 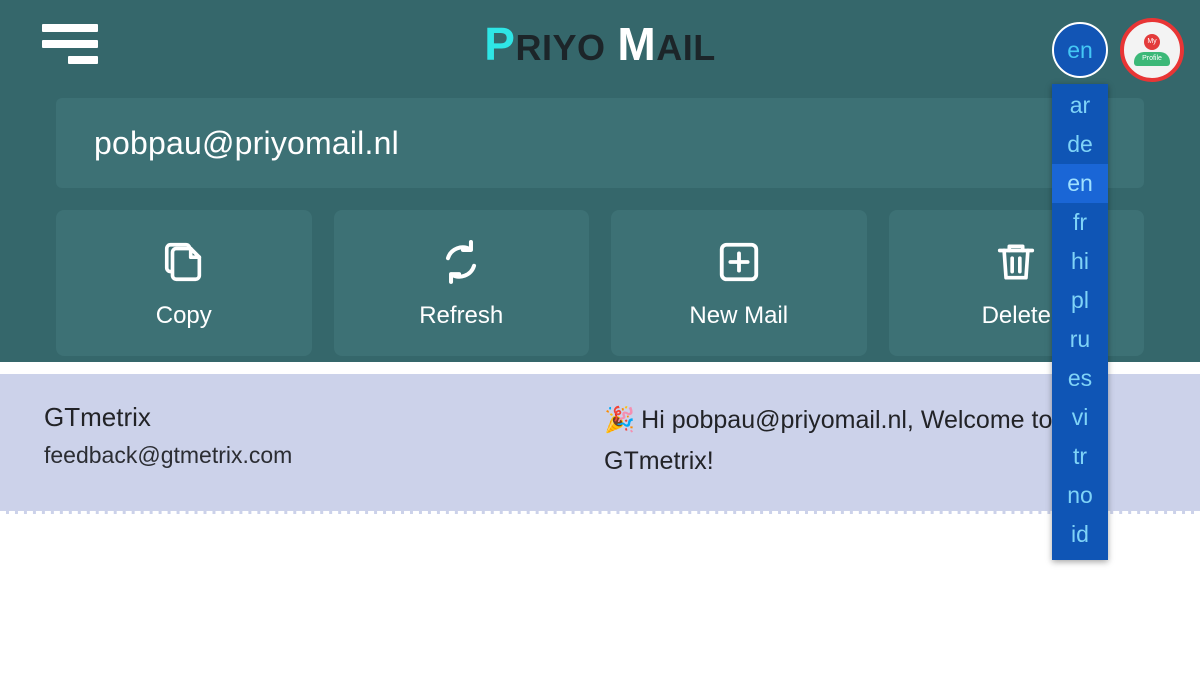 I want to click on language-option-en: en, so click(x=1080, y=183).